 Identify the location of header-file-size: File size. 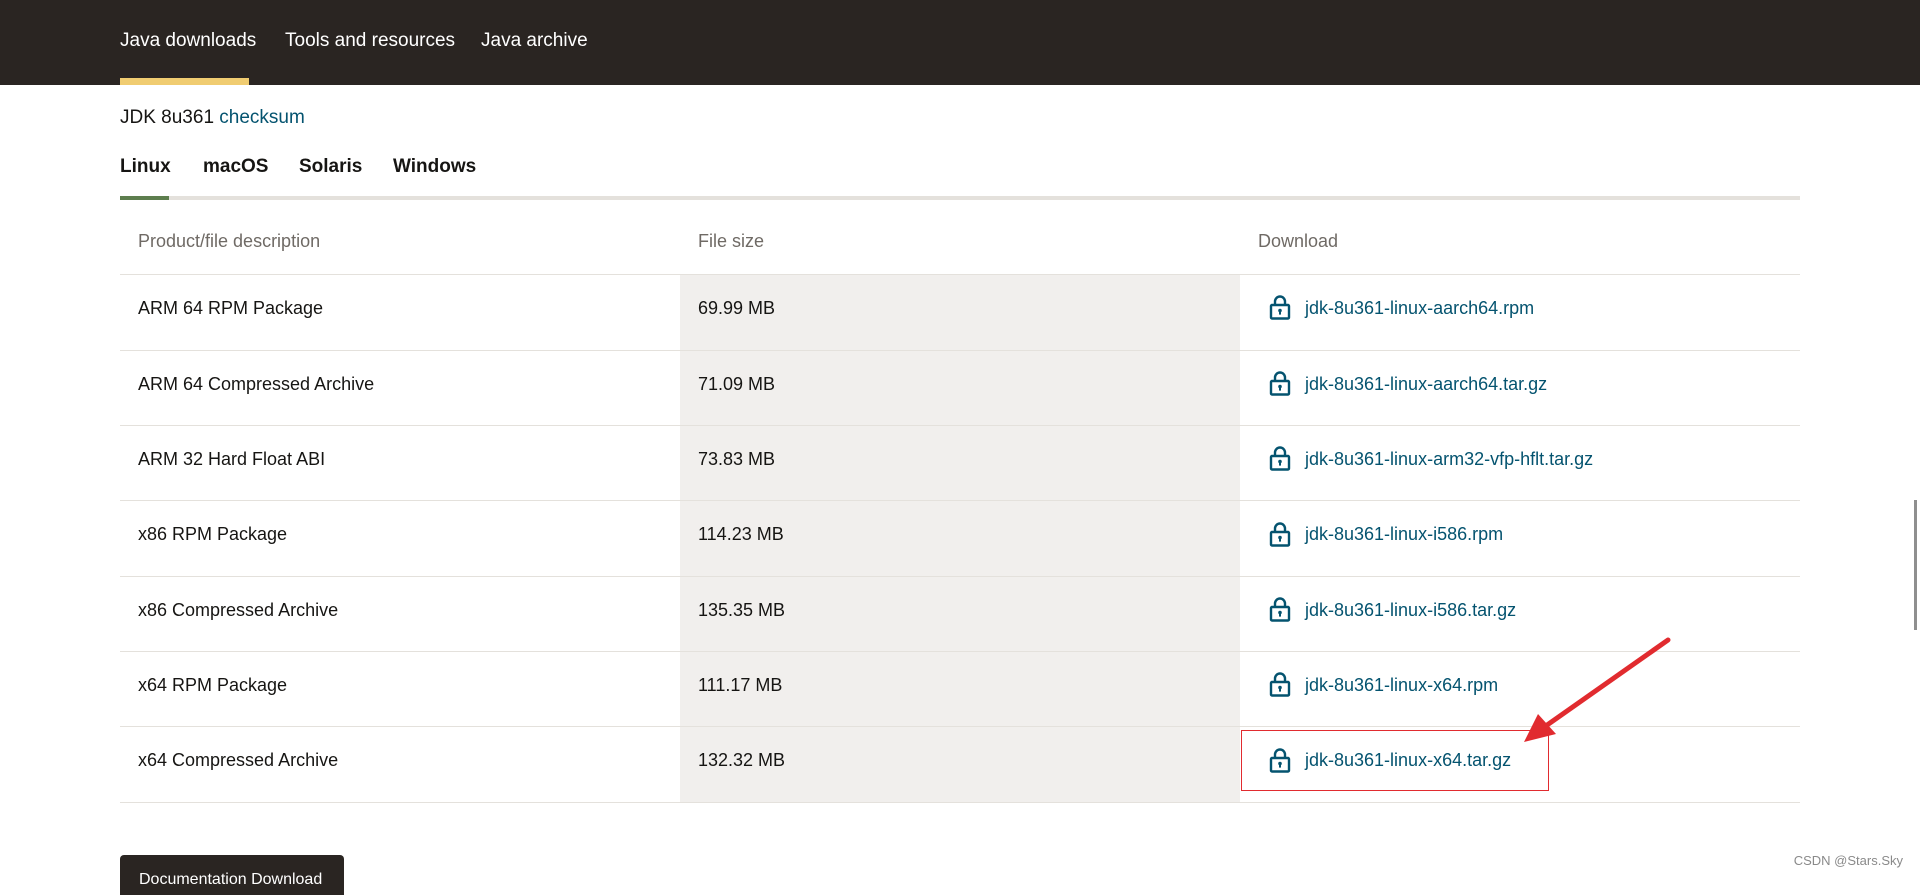
(731, 241).